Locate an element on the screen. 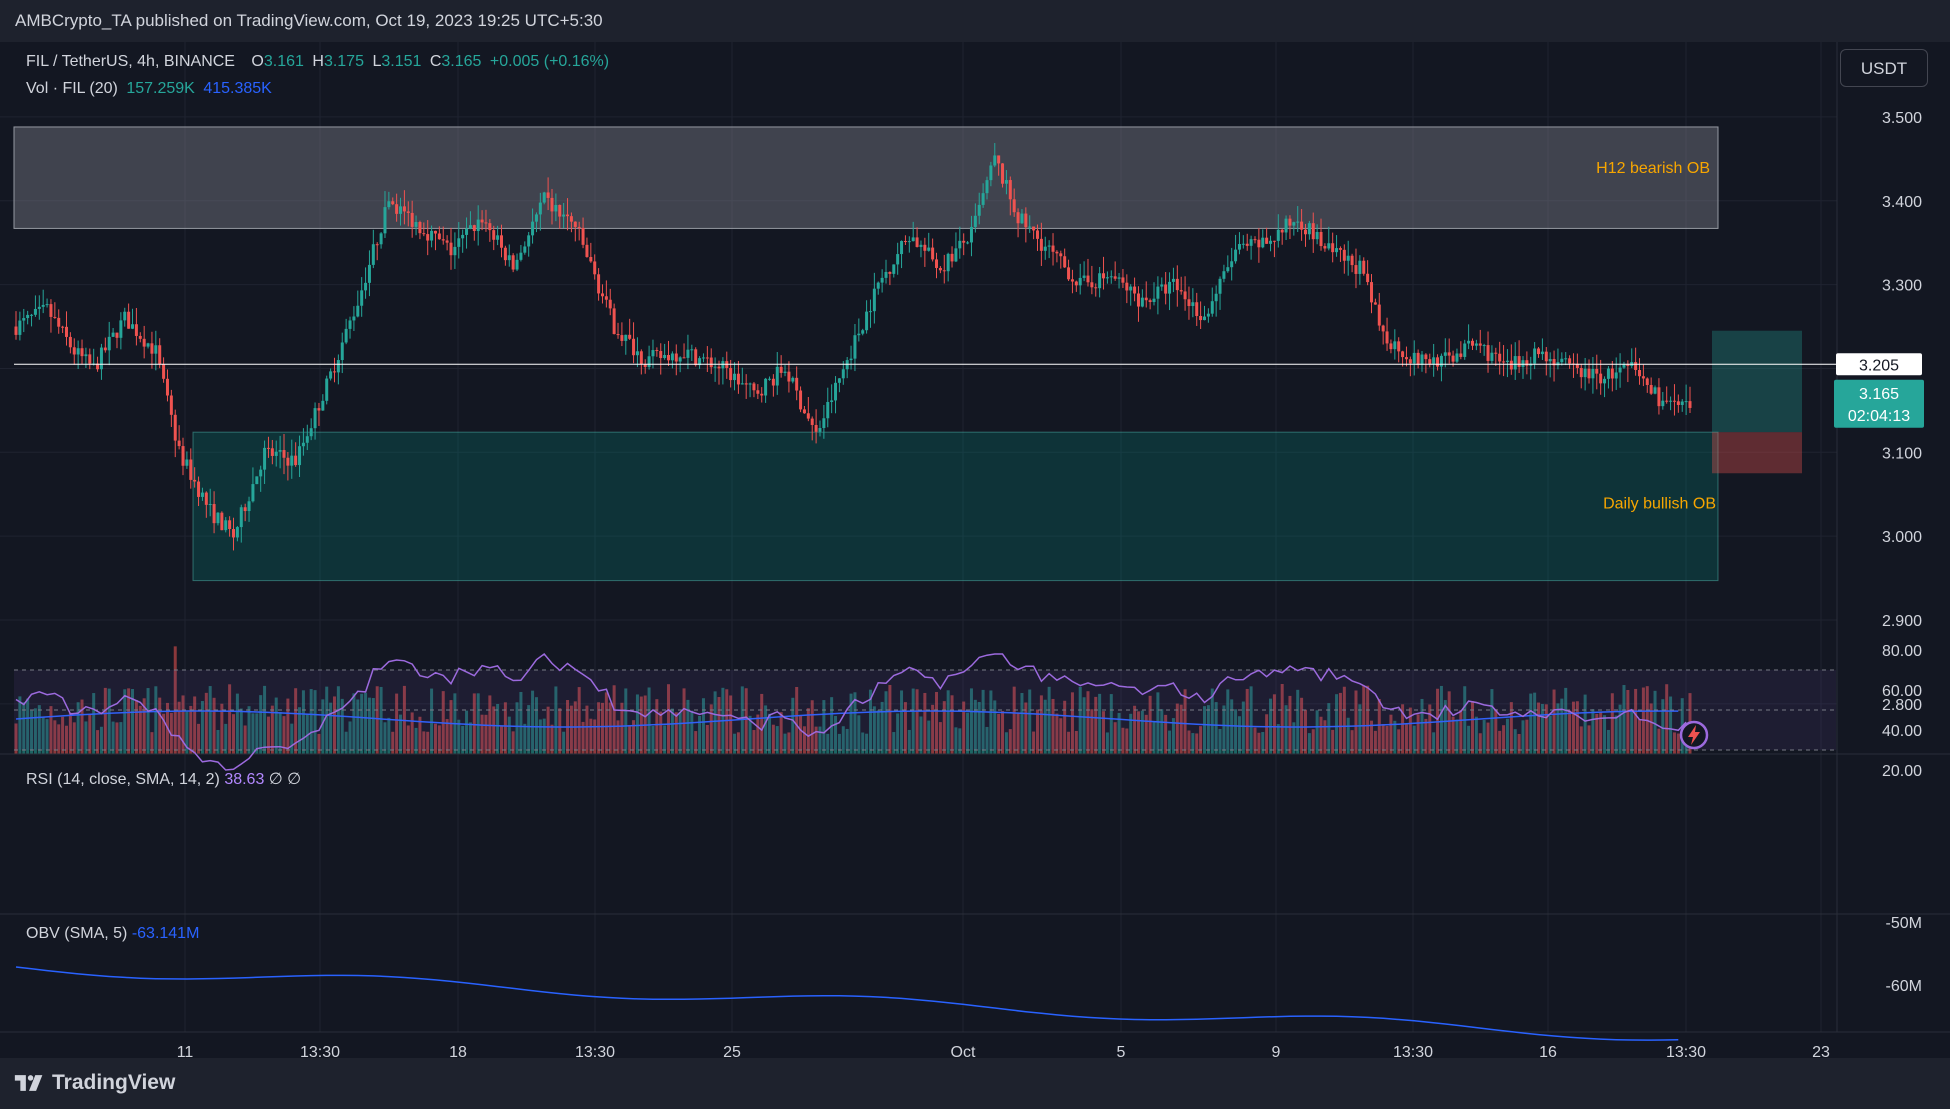 The image size is (1950, 1109). currency-button: USDT is located at coordinates (1884, 68).